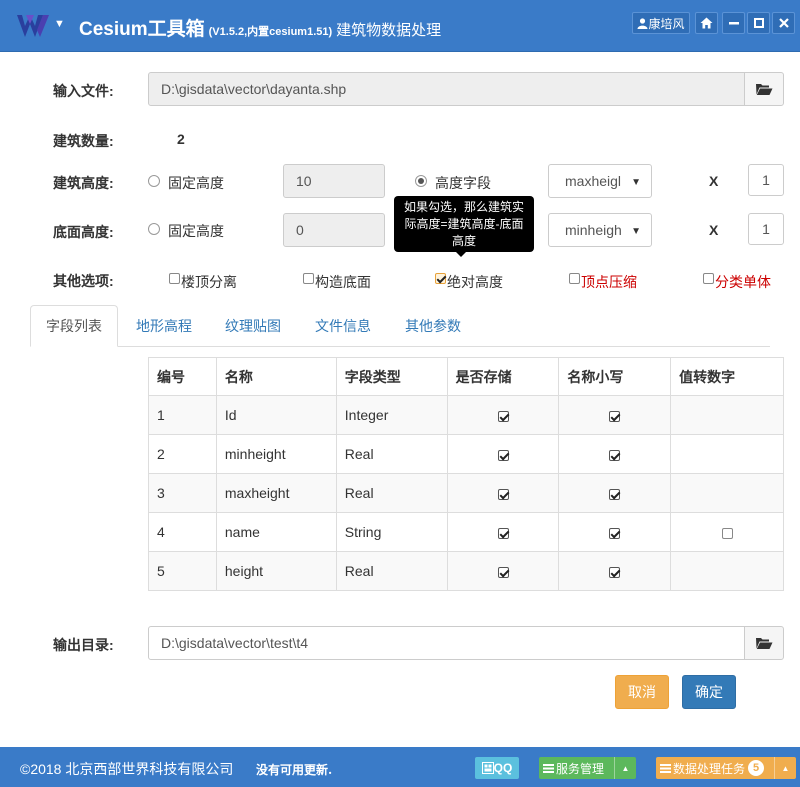 The height and width of the screenshot is (787, 800). Describe the element at coordinates (276, 532) in the screenshot. I see `cell-name: name` at that location.